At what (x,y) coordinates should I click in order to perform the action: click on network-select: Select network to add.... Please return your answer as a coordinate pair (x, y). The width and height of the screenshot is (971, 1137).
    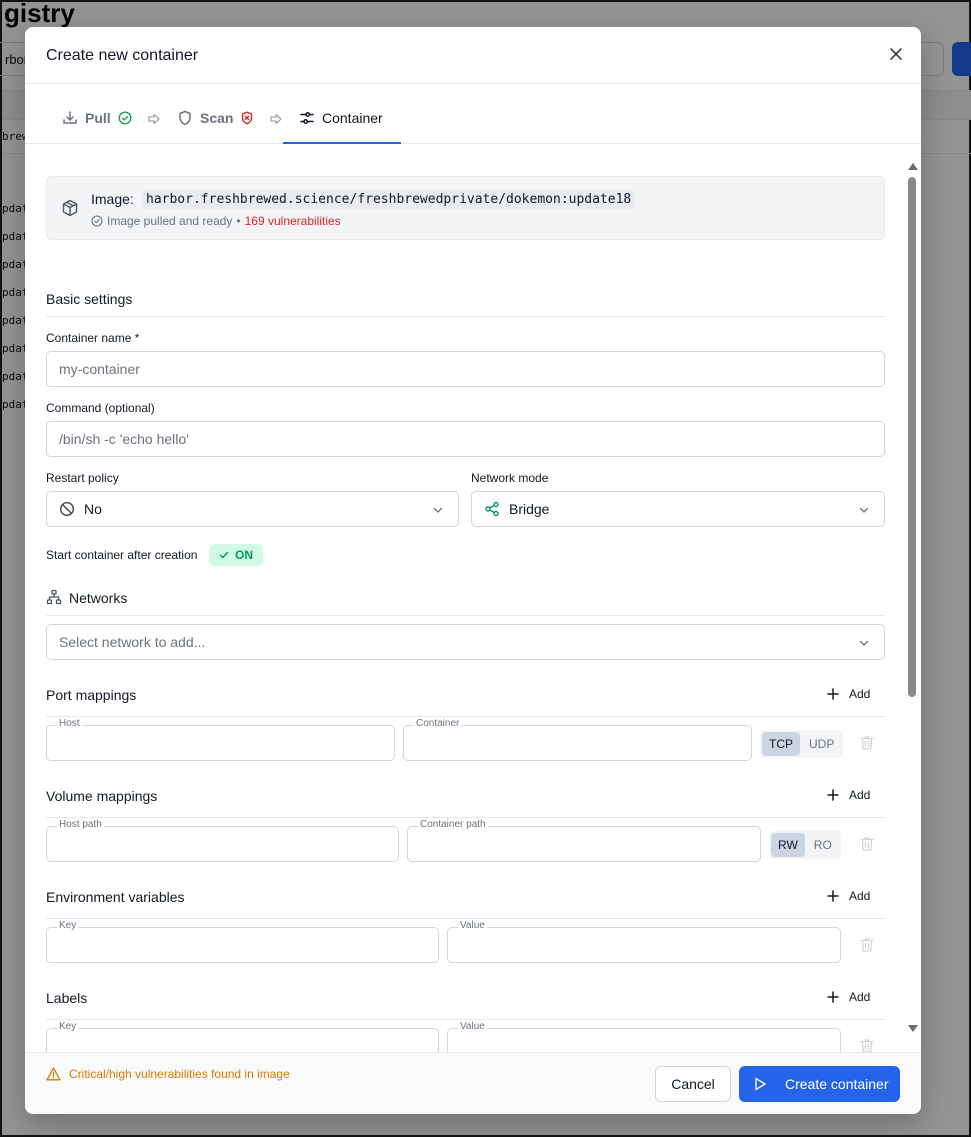
    Looking at the image, I should click on (465, 642).